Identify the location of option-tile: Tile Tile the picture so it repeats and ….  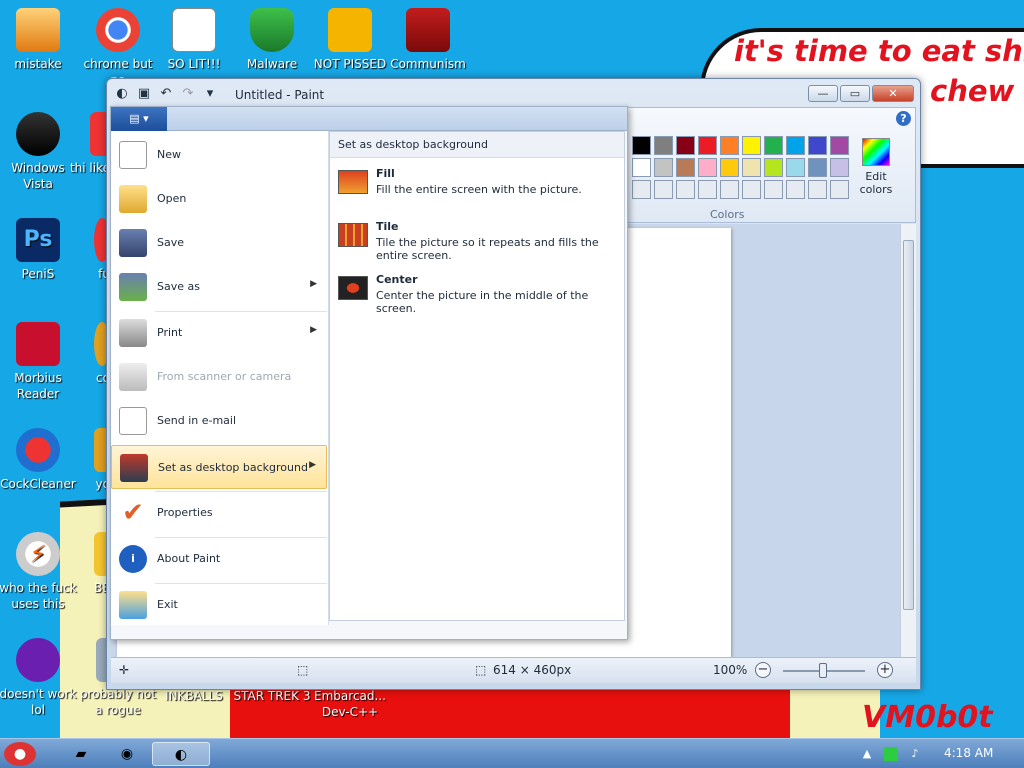
(477, 240).